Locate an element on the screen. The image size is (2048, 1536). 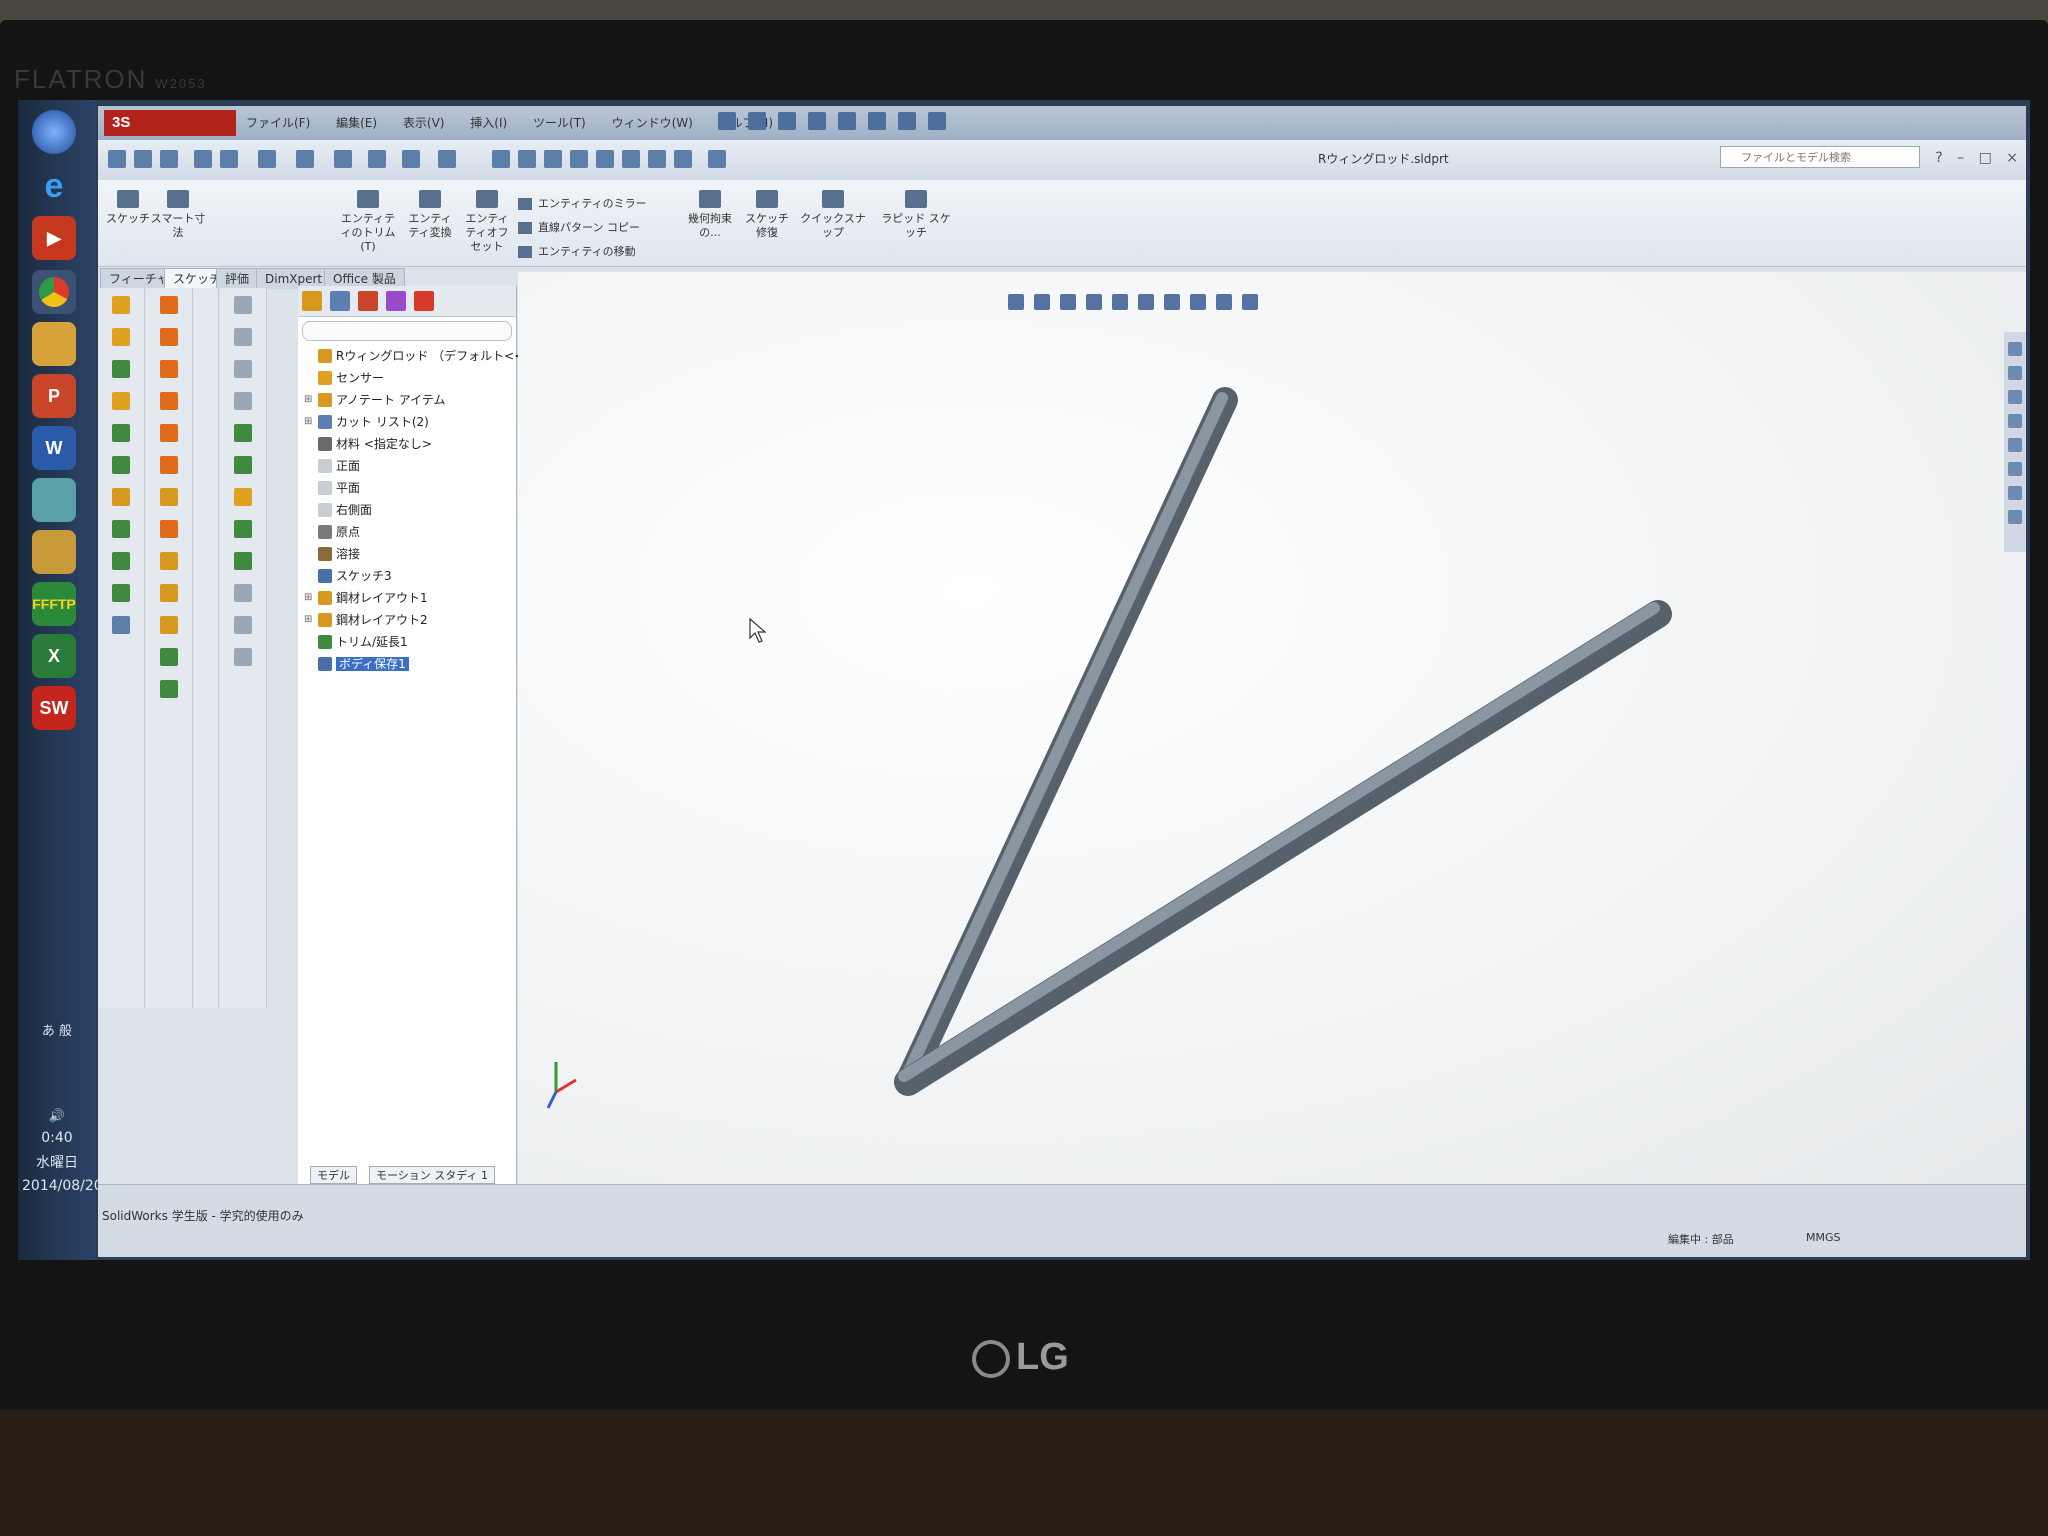
isometric-view-icon is located at coordinates (683, 159).